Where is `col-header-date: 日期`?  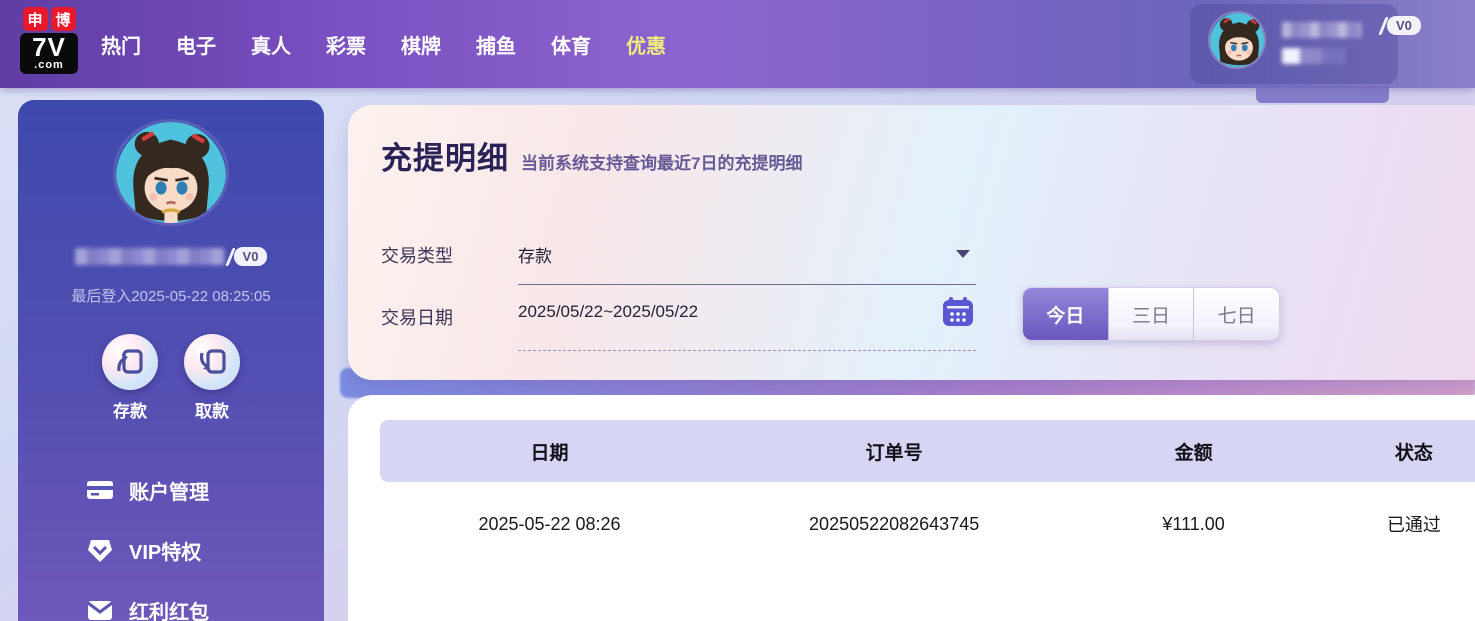 col-header-date: 日期 is located at coordinates (549, 453).